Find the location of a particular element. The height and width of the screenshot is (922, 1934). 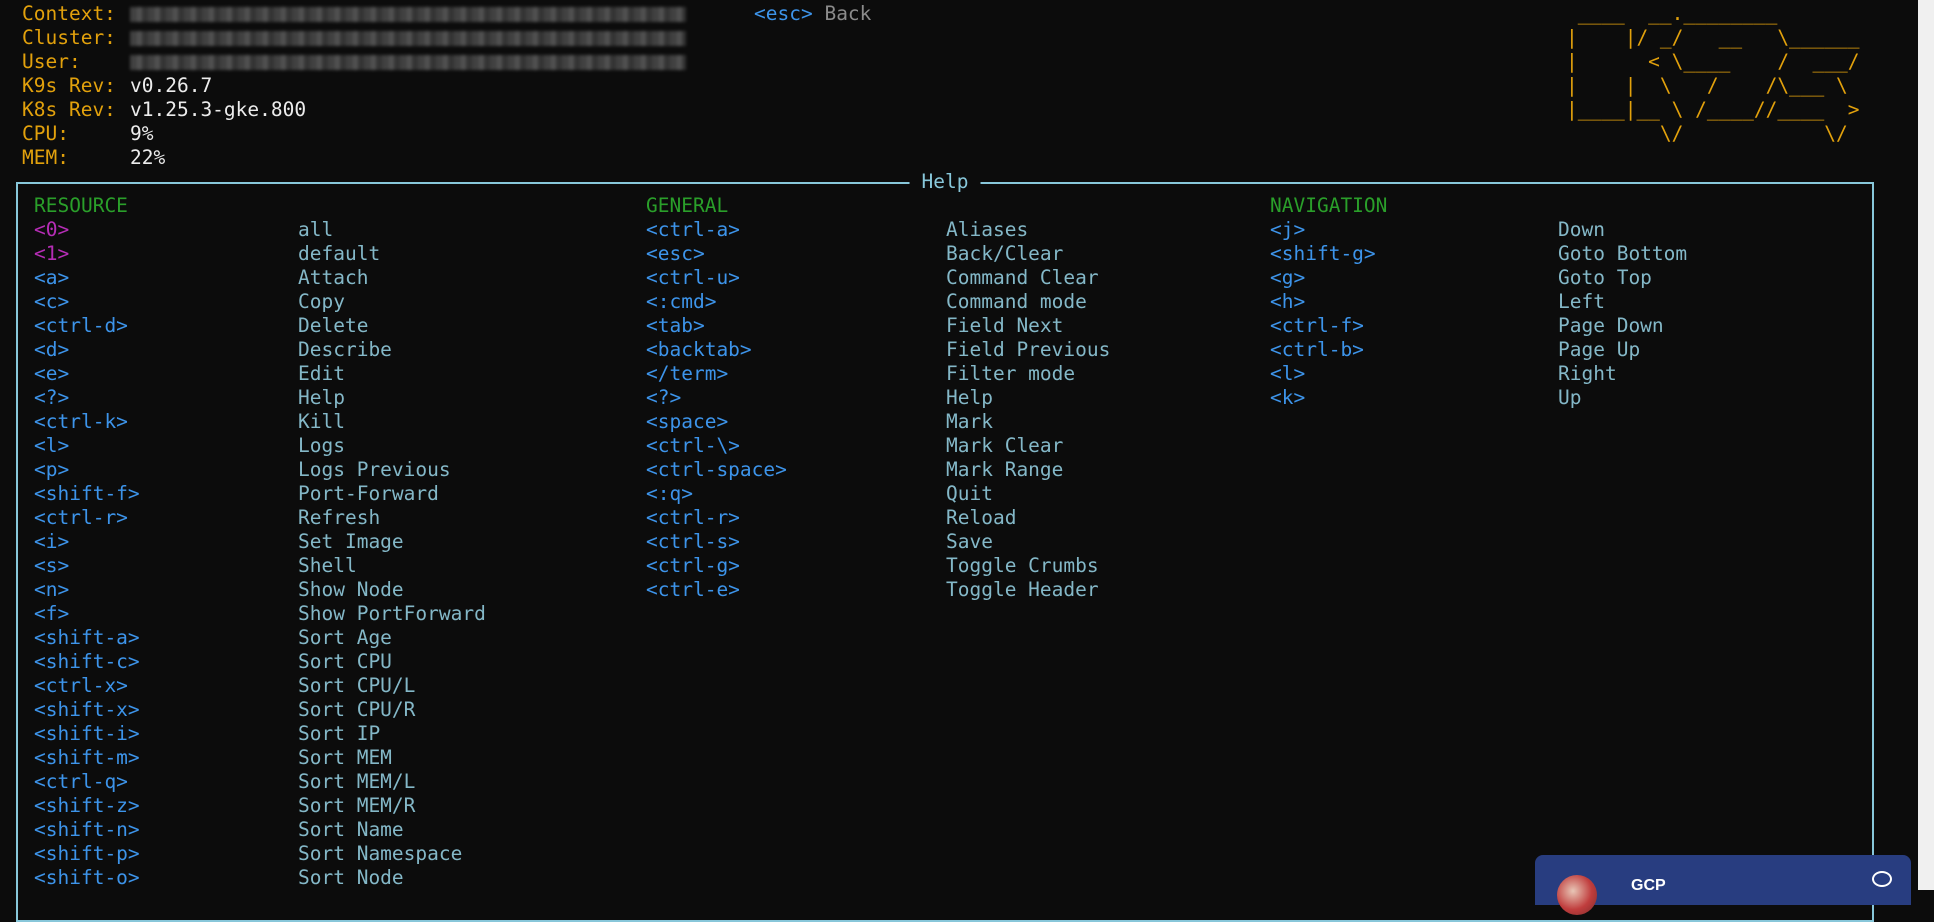

info-label: Cluster: is located at coordinates (69, 37).